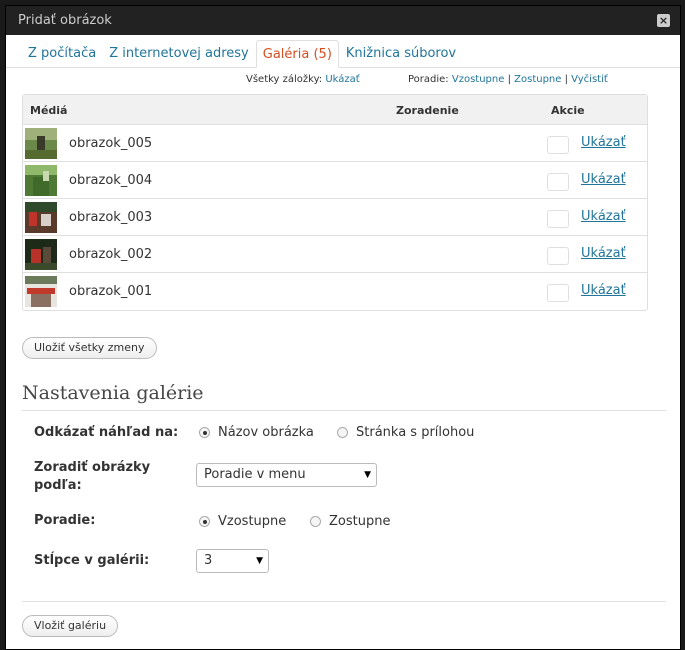 The image size is (685, 650). I want to click on header-media: Médiá, so click(49, 110).